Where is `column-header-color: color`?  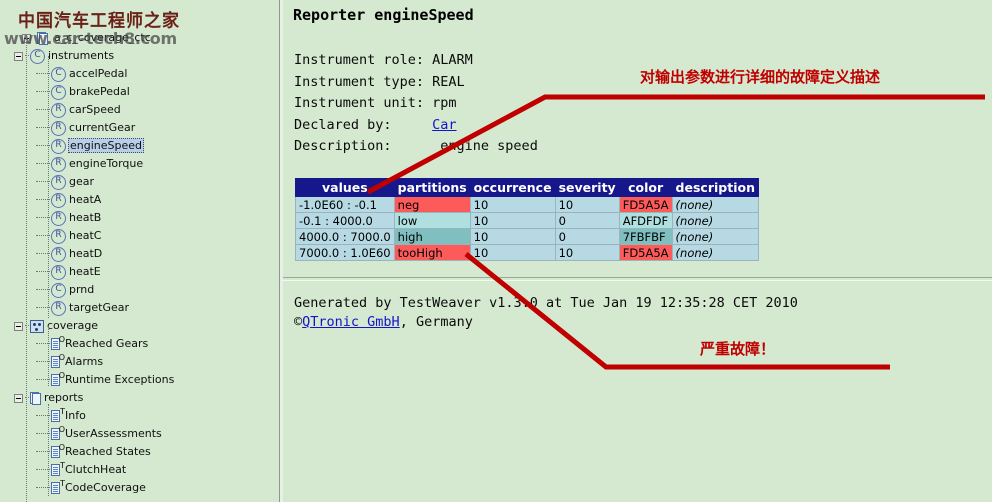
column-header-color: color is located at coordinates (645, 187).